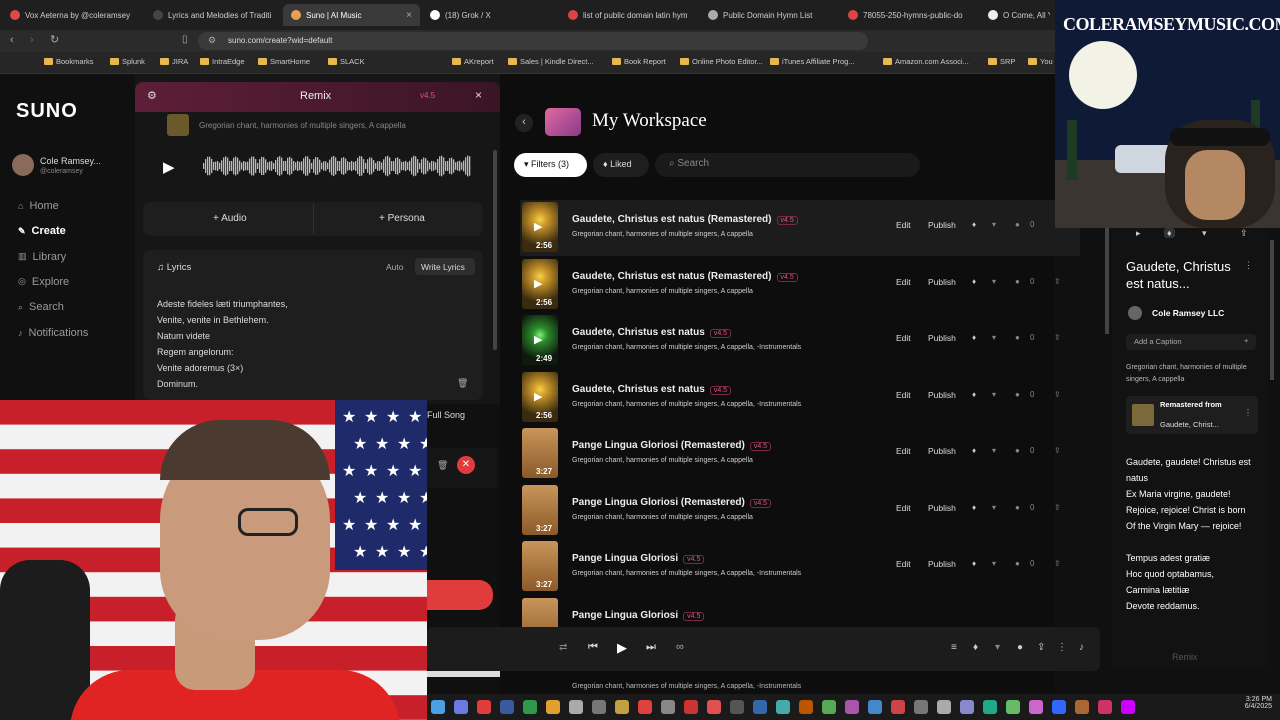  What do you see at coordinates (639, 61) in the screenshot?
I see `bookmark-item: Book Report` at bounding box center [639, 61].